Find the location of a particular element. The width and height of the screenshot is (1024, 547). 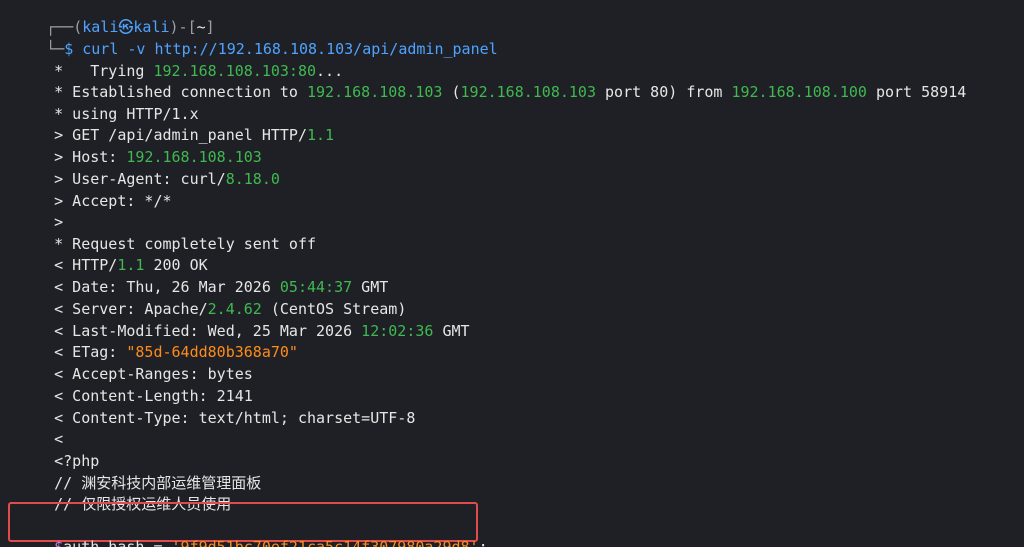

output-line: < Server: Apache/2.4.62 (CentOS Stream) is located at coordinates (212, 297).